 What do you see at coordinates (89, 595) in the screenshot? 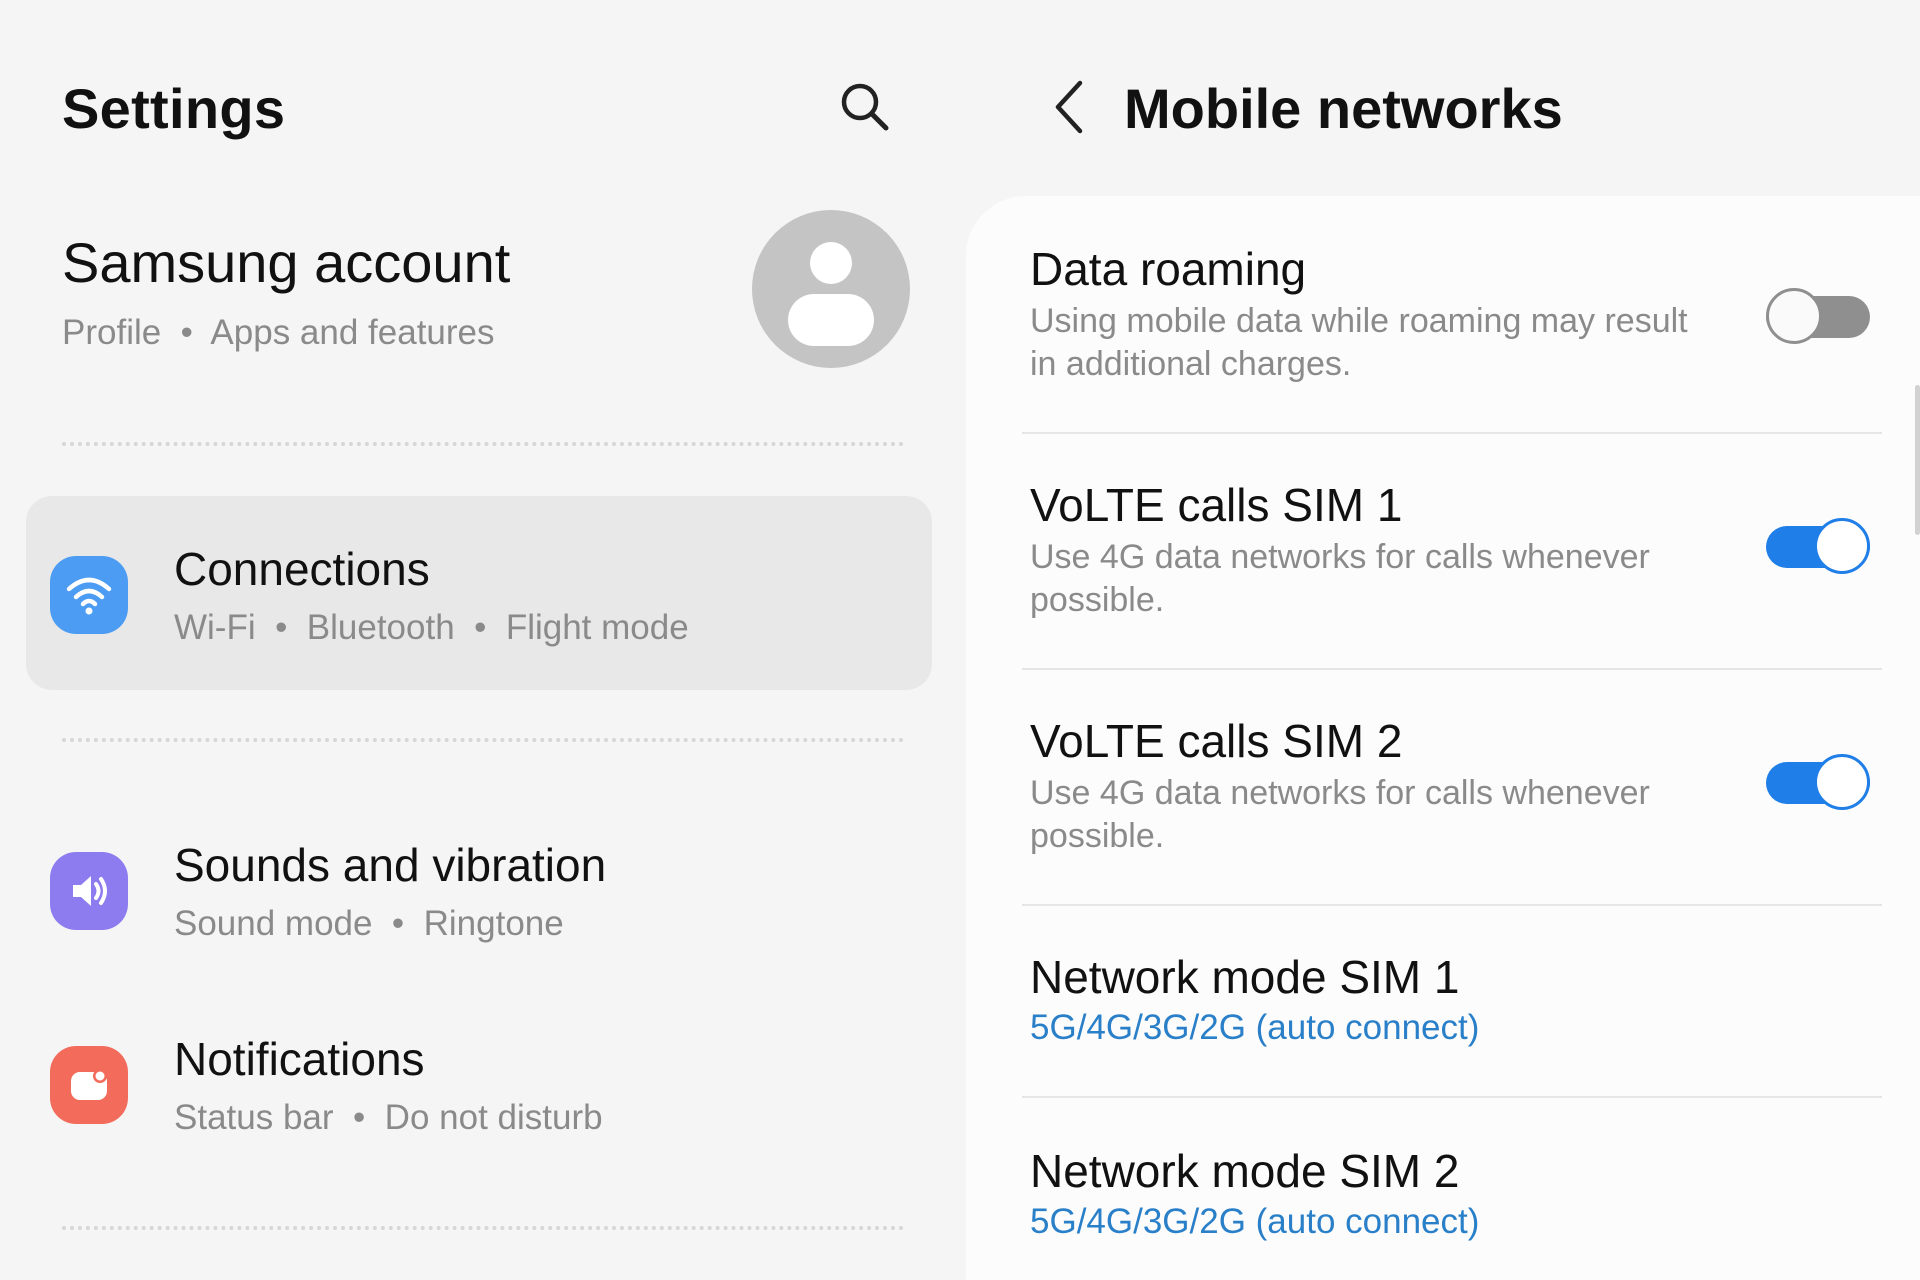
I see `wifi-icon` at bounding box center [89, 595].